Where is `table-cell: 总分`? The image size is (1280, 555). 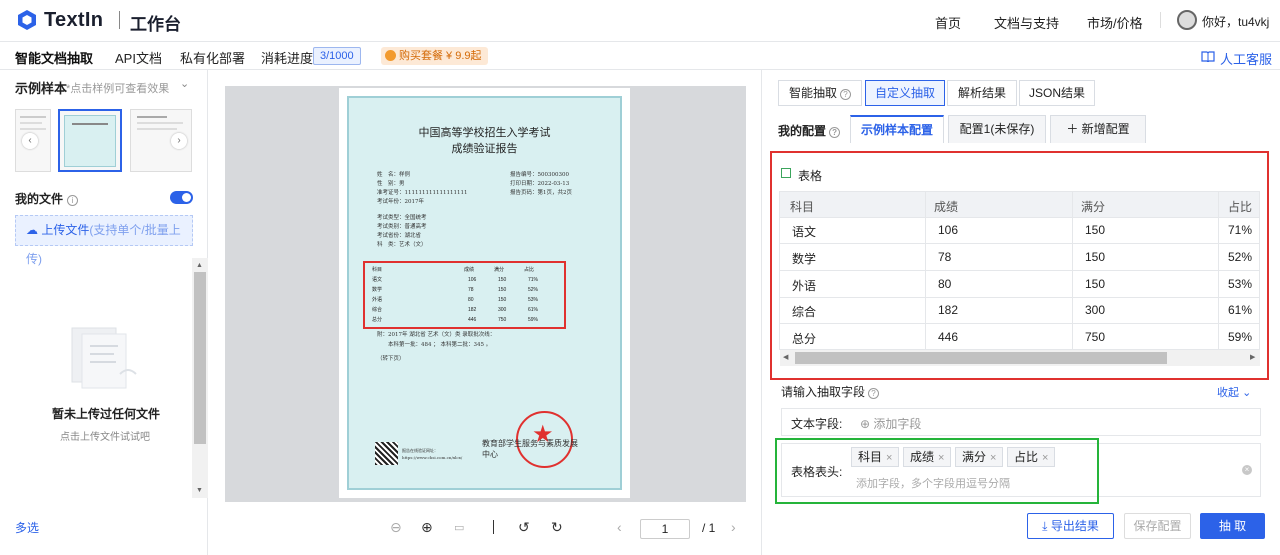 table-cell: 总分 is located at coordinates (804, 339).